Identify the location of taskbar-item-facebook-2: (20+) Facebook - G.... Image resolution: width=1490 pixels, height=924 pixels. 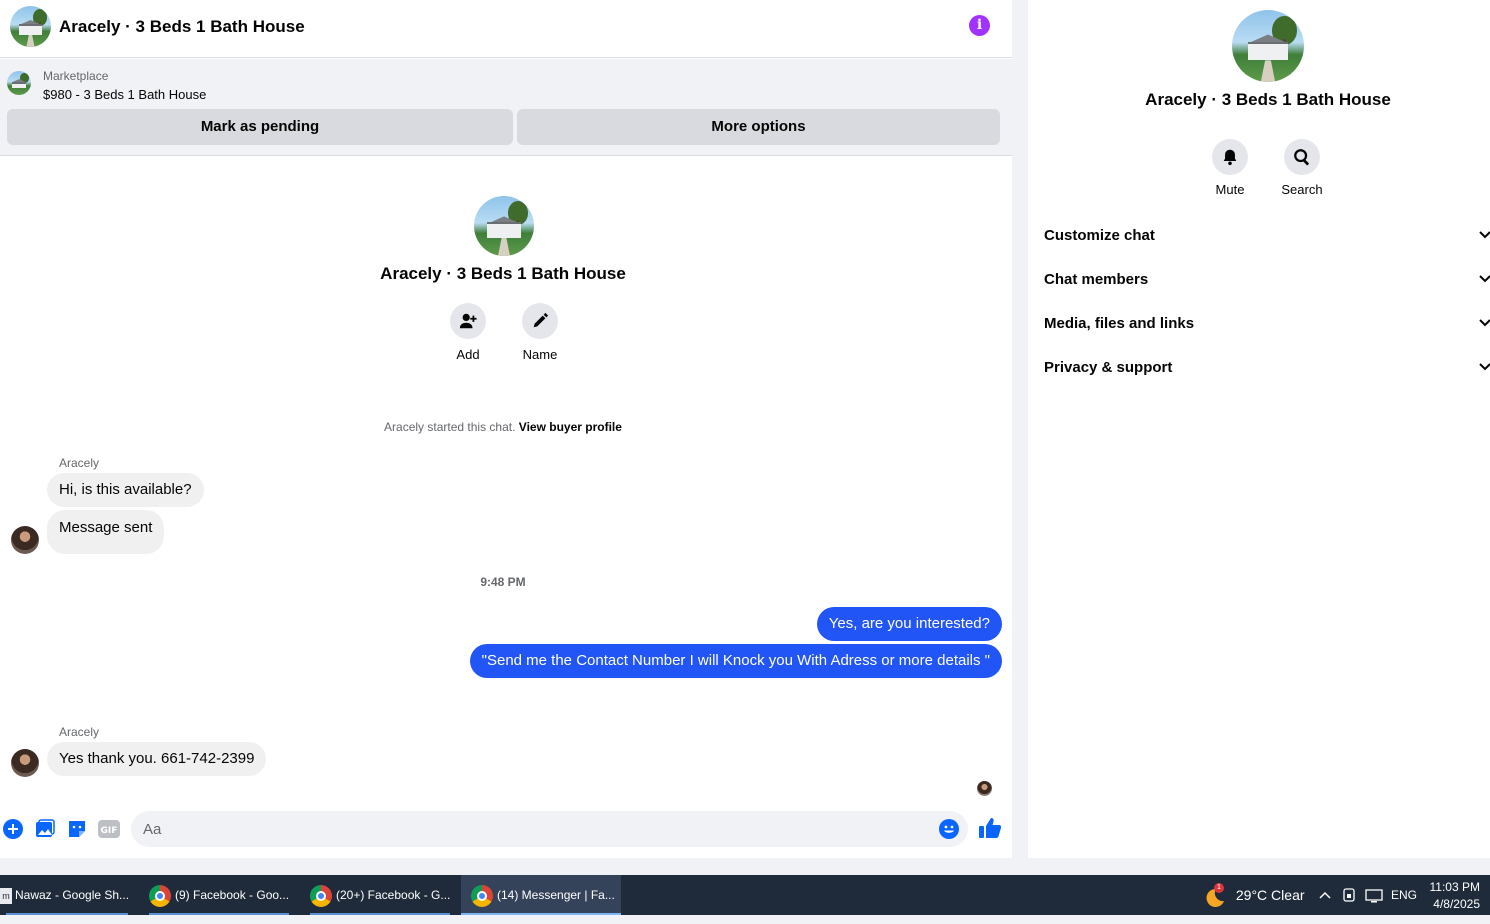
(380, 895).